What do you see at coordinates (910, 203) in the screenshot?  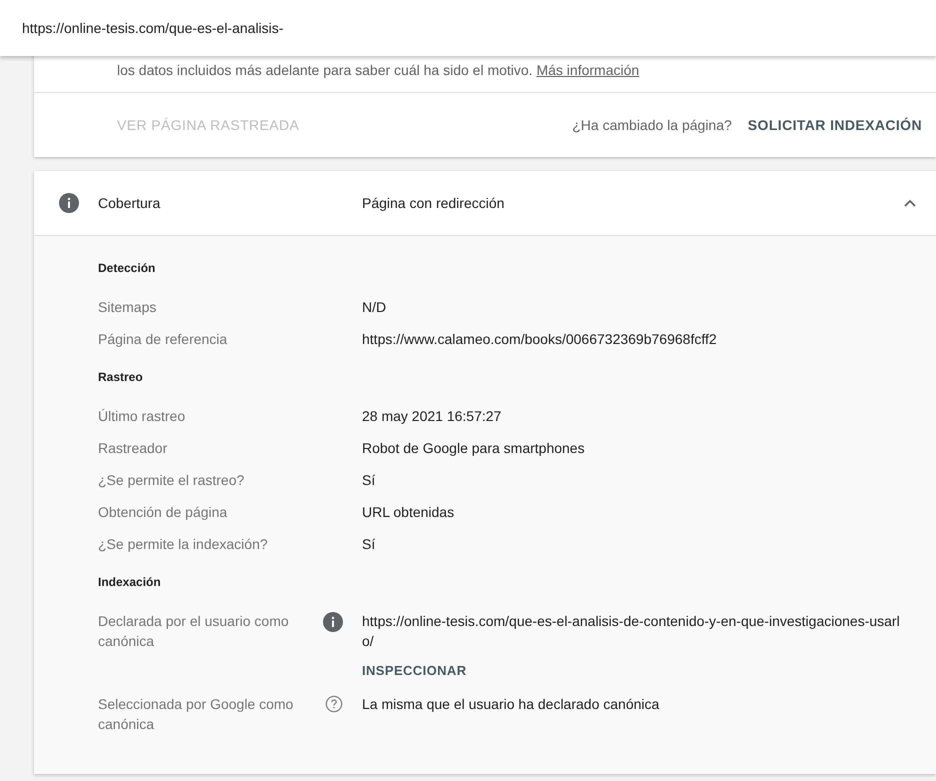 I see `collapse-chevron-icon` at bounding box center [910, 203].